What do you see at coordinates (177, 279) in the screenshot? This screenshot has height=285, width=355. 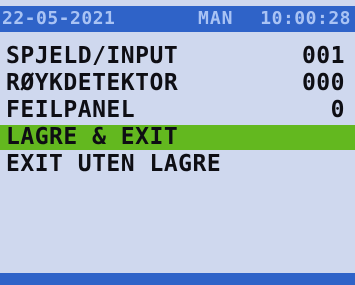 I see `bottom-bar` at bounding box center [177, 279].